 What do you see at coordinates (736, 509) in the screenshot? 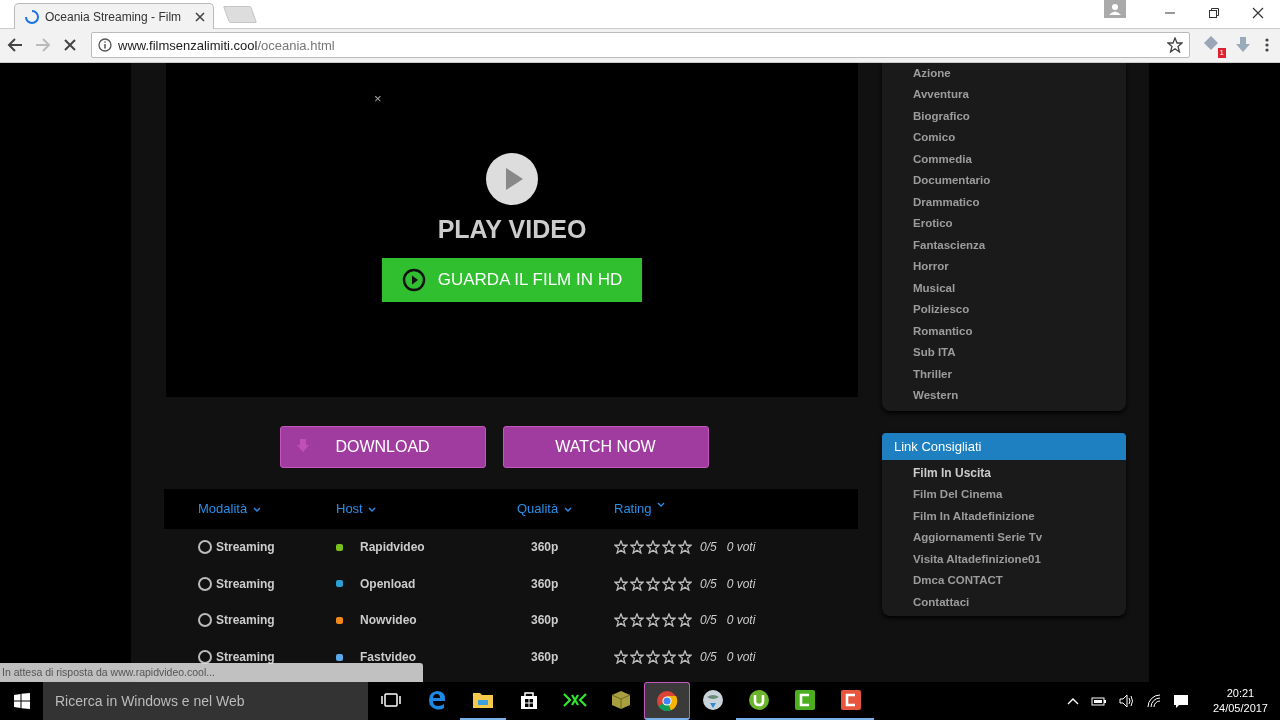
I see `column-header: Rating` at bounding box center [736, 509].